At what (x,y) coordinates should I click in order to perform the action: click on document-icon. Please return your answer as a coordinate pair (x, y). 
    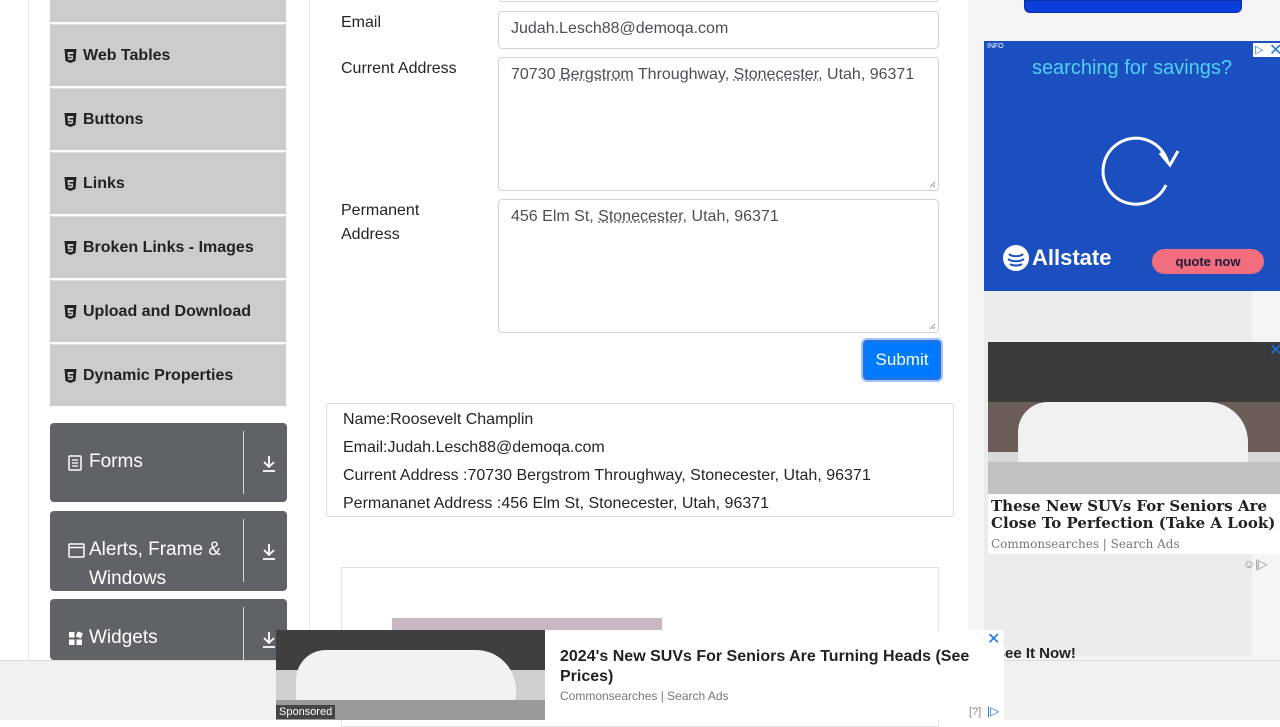
    Looking at the image, I should click on (75, 463).